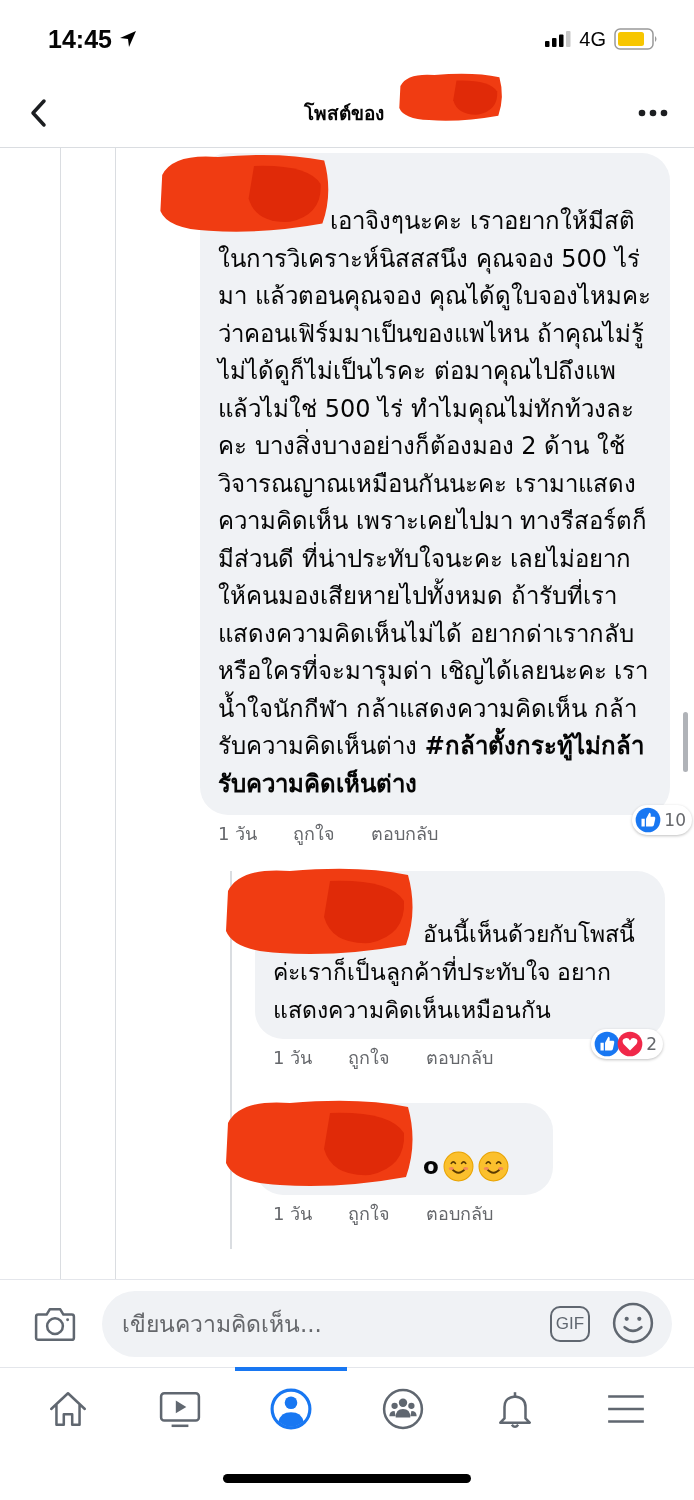 The image size is (694, 1500). I want to click on camera-icon, so click(55, 1323).